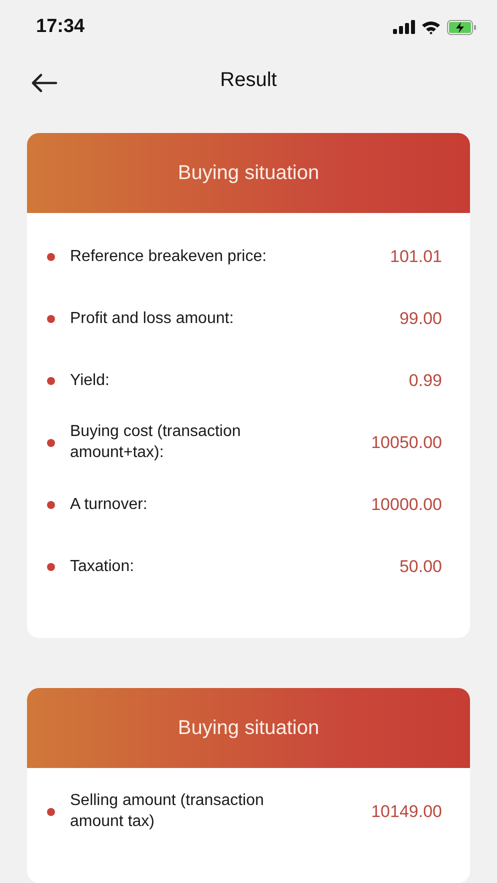  Describe the element at coordinates (420, 319) in the screenshot. I see `result-value: 99.00` at that location.